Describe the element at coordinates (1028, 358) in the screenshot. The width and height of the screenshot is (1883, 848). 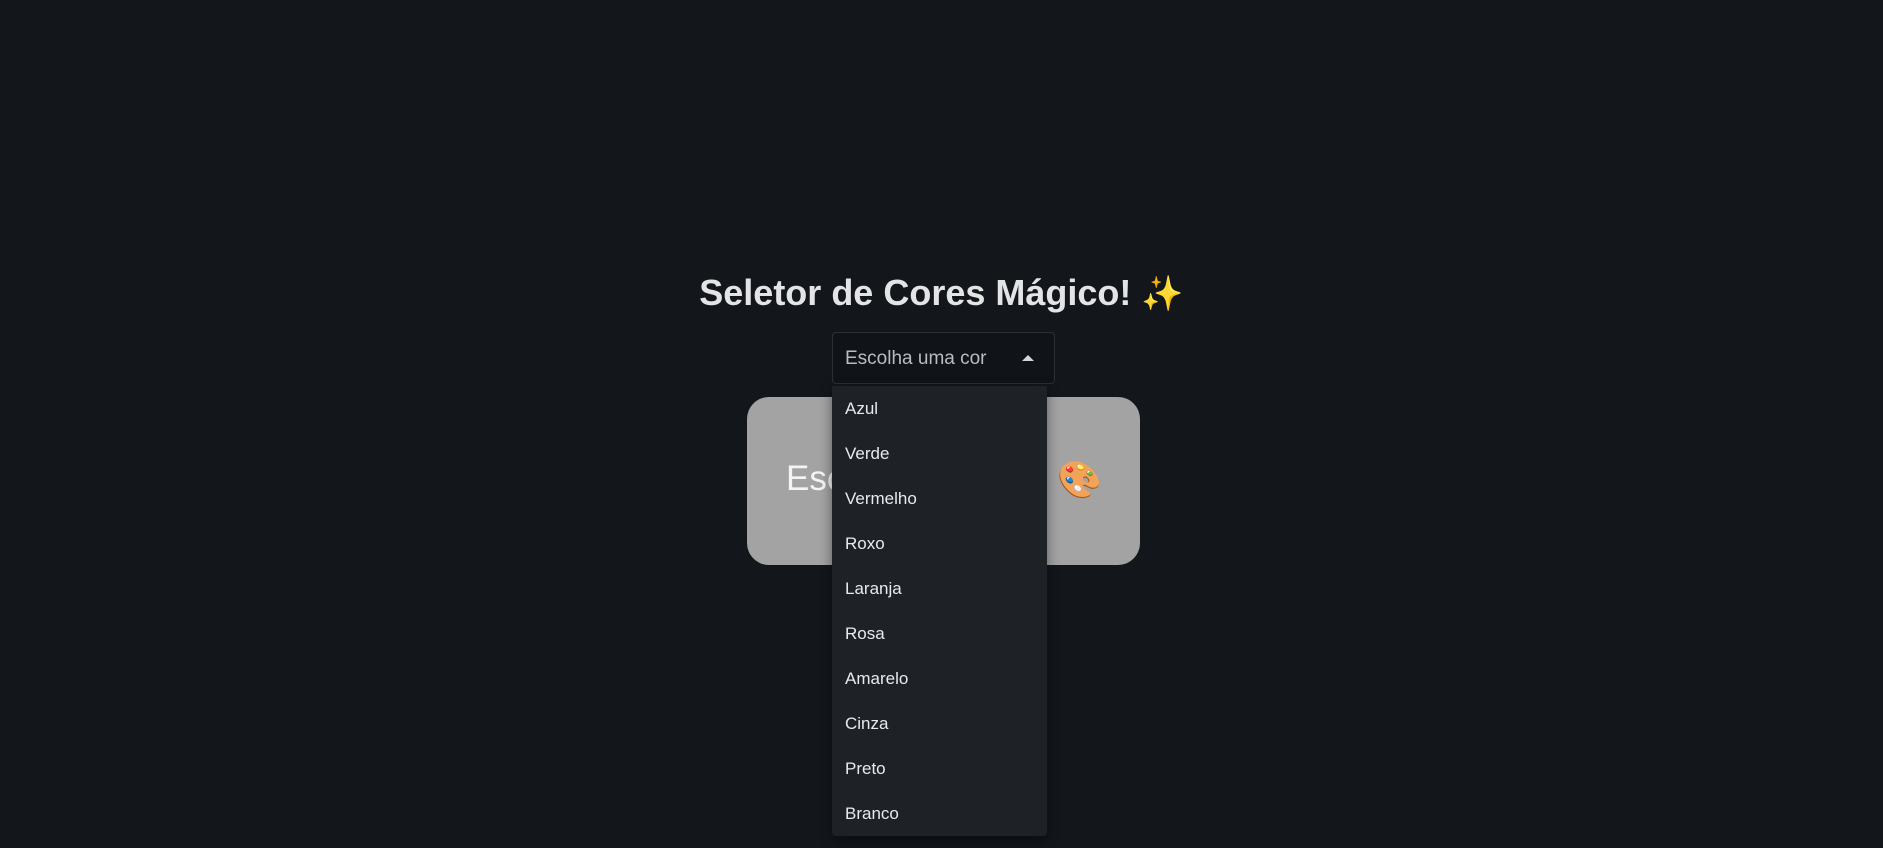
I see `caret-up-icon` at that location.